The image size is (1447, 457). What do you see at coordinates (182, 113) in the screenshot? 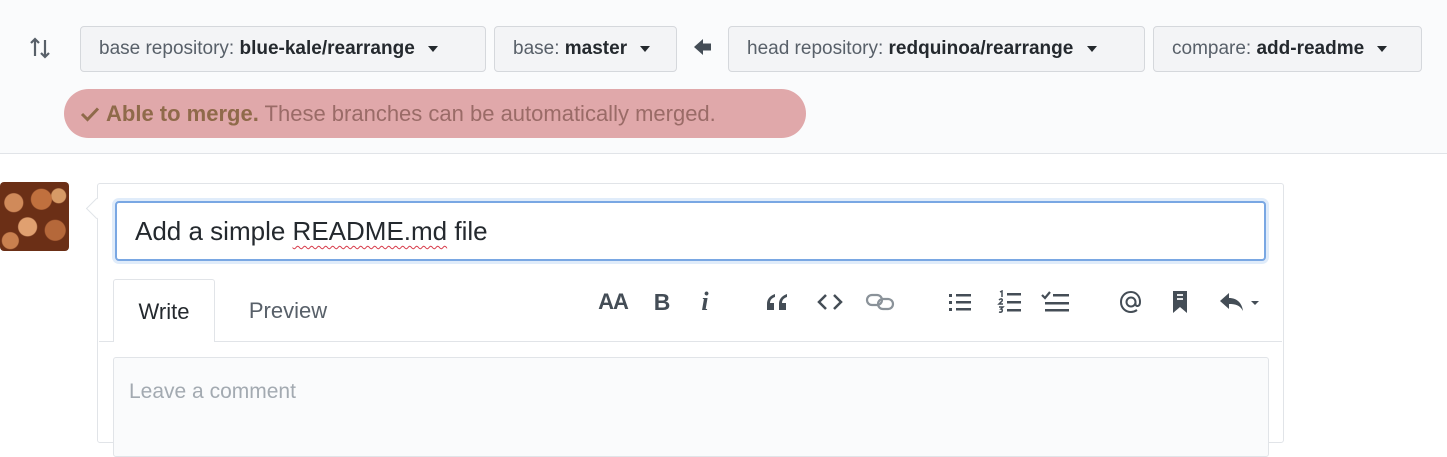
I see `merge-status-strong: Able to merge.` at bounding box center [182, 113].